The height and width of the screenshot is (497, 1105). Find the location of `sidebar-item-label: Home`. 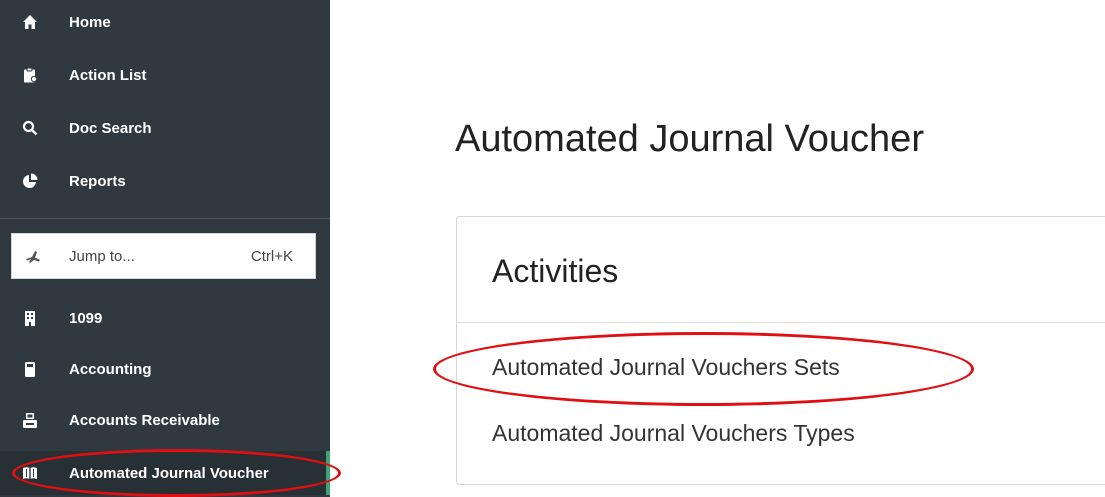

sidebar-item-label: Home is located at coordinates (90, 22).